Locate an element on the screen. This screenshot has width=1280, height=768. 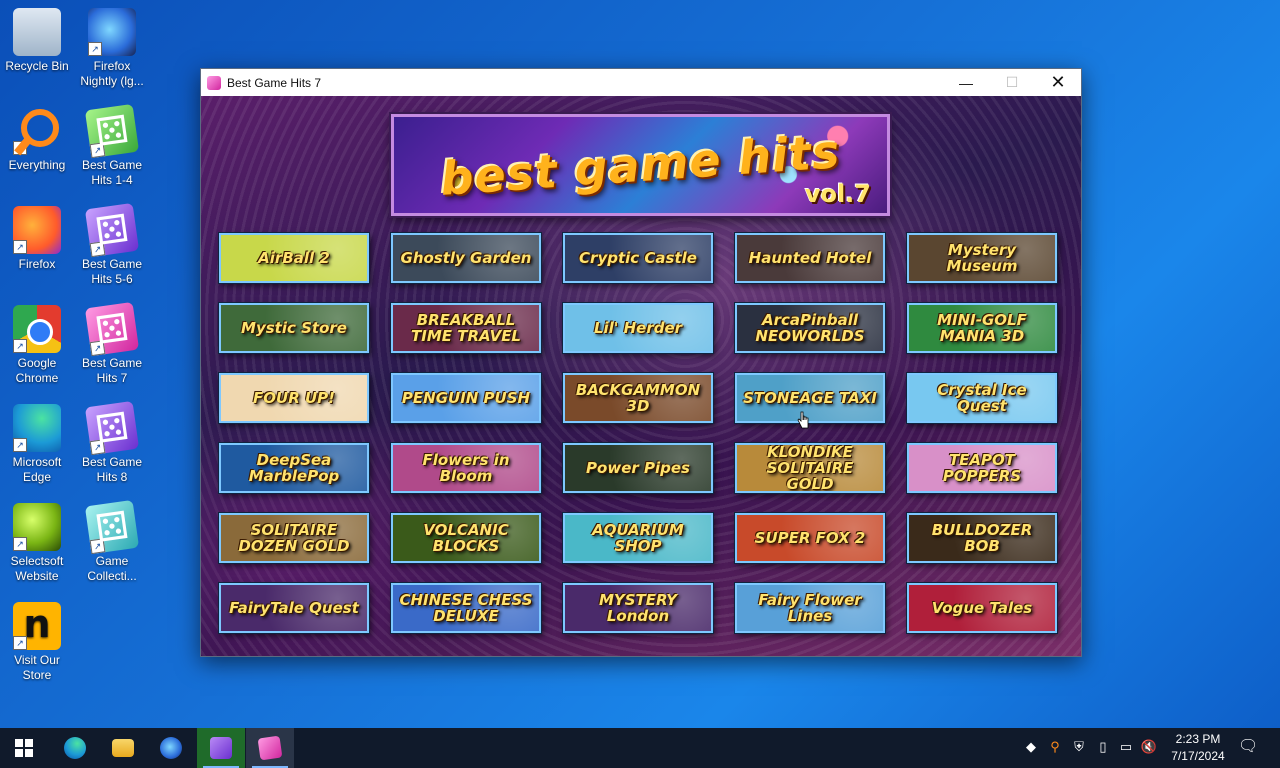
taskbar-best-game-hits-7-button is located at coordinates (270, 748).